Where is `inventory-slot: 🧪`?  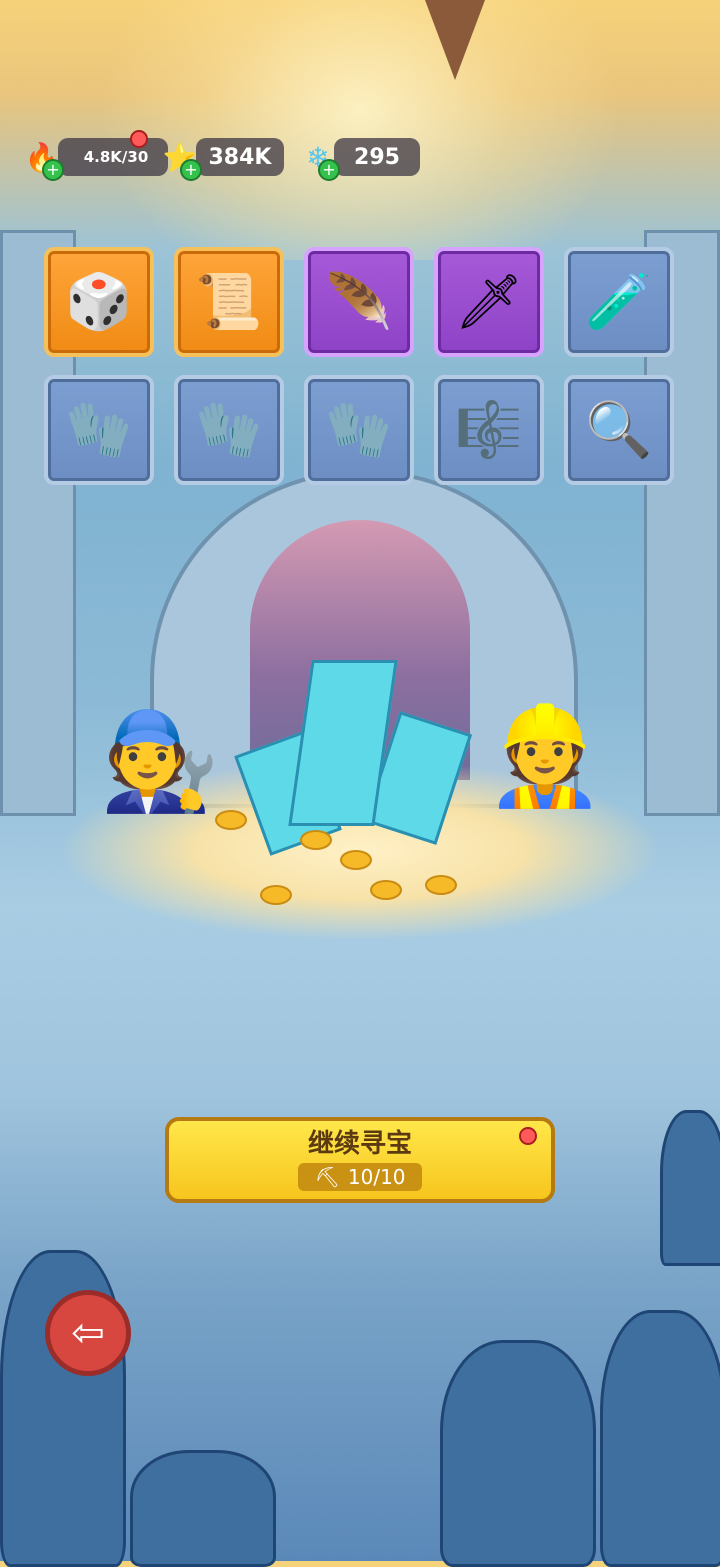 inventory-slot: 🧪 is located at coordinates (619, 302).